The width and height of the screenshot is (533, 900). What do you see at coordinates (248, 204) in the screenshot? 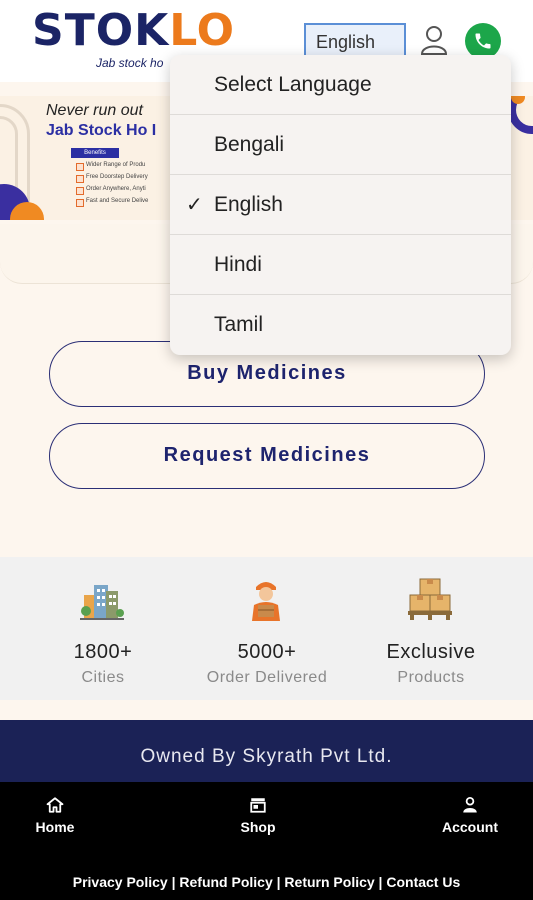
I see `language-option-label: English` at bounding box center [248, 204].